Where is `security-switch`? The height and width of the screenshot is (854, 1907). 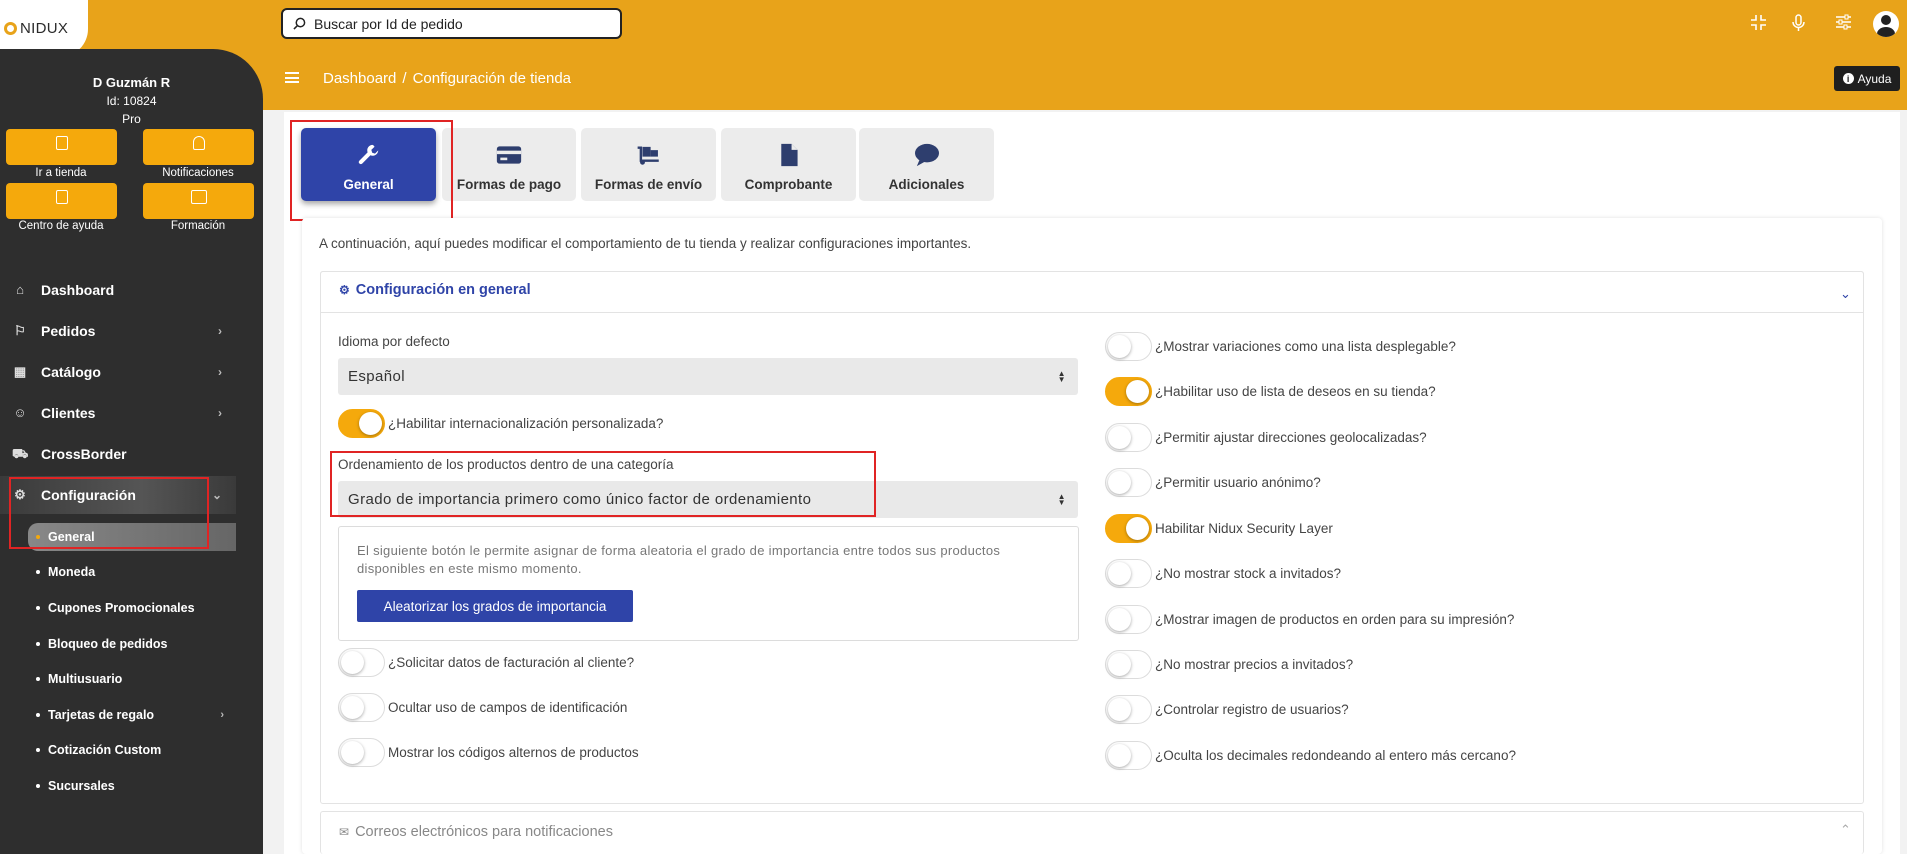
security-switch is located at coordinates (1128, 528).